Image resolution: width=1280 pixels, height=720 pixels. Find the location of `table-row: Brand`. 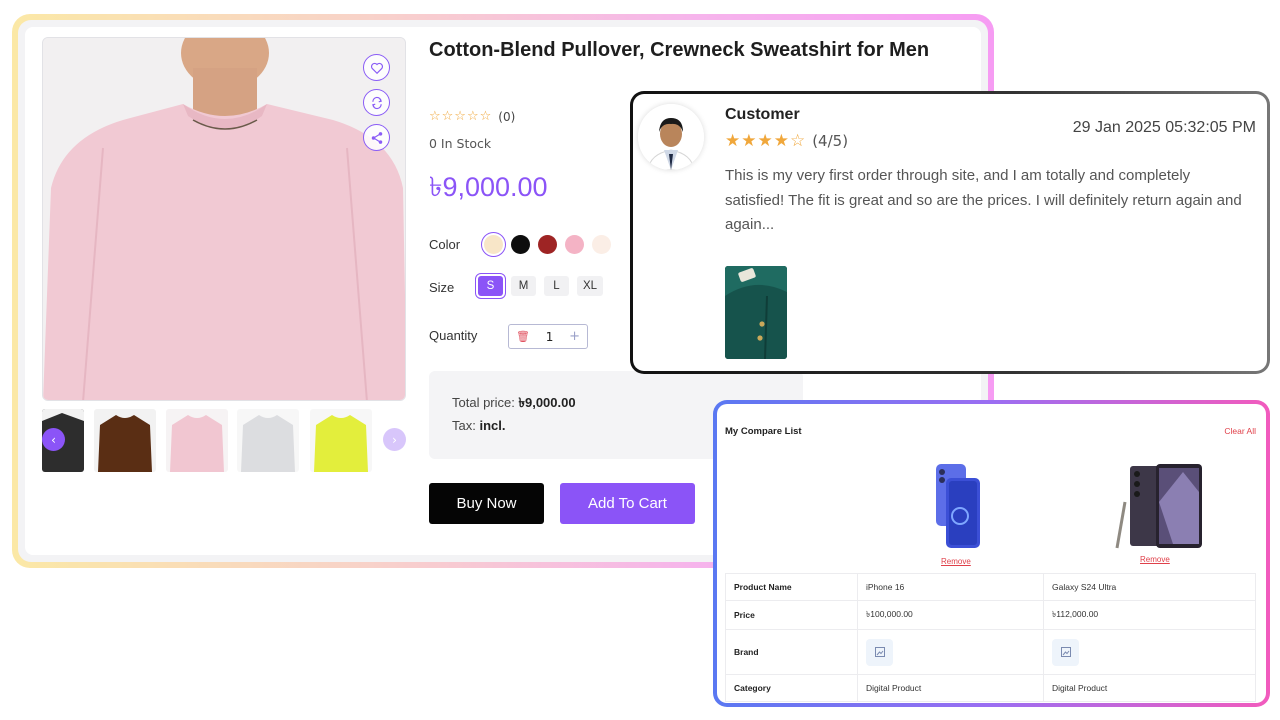

table-row: Brand is located at coordinates (990, 652).